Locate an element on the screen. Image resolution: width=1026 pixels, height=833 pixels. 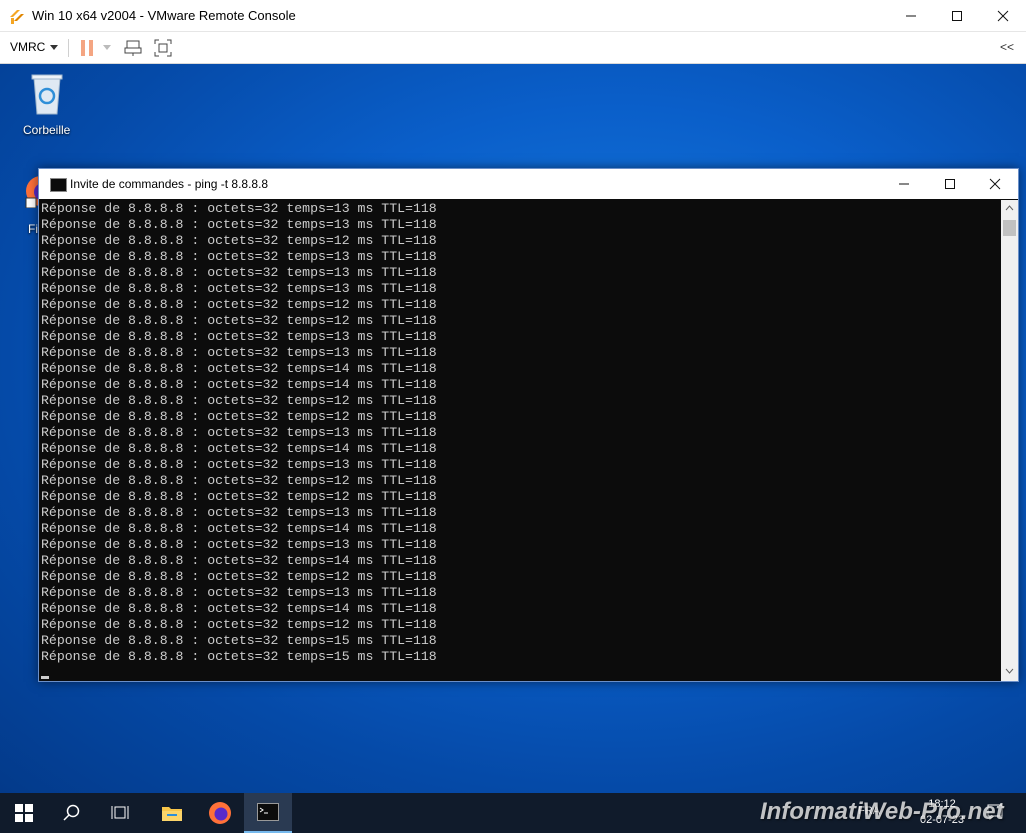
taskbar-command-prompt is located at coordinates (268, 813).